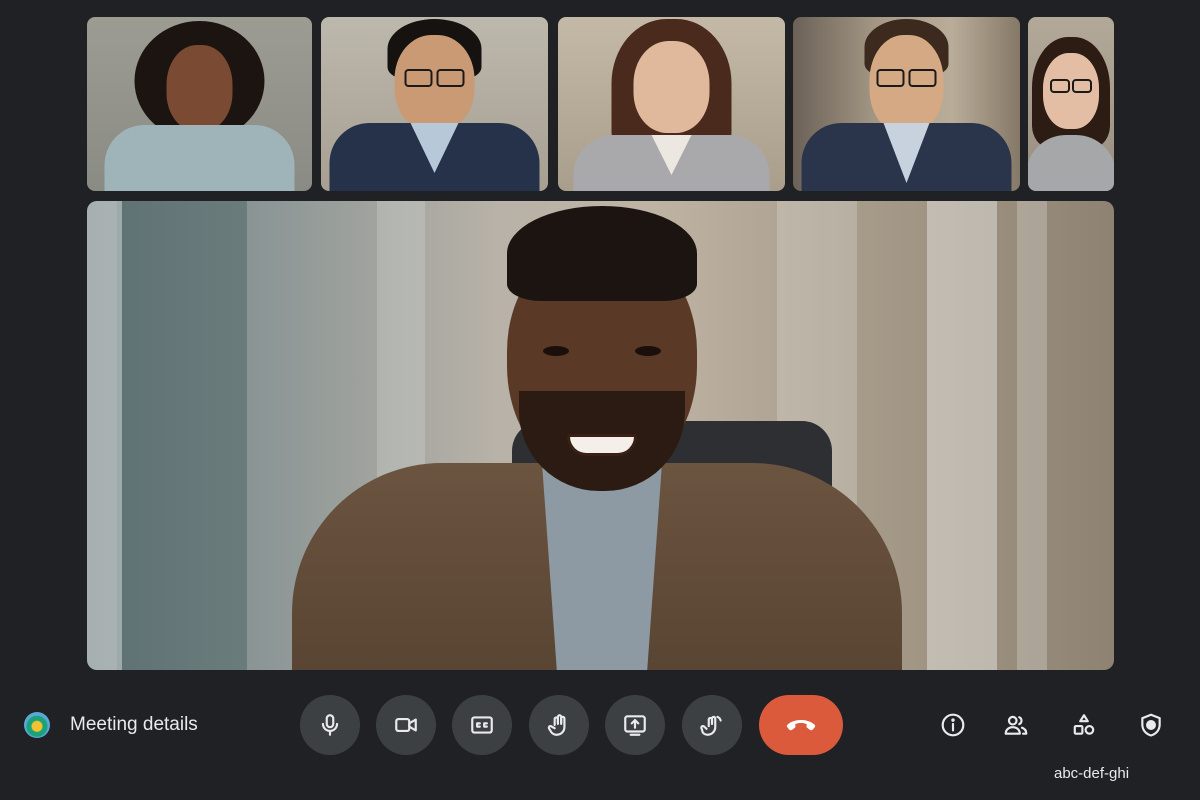  I want to click on camera-button, so click(406, 725).